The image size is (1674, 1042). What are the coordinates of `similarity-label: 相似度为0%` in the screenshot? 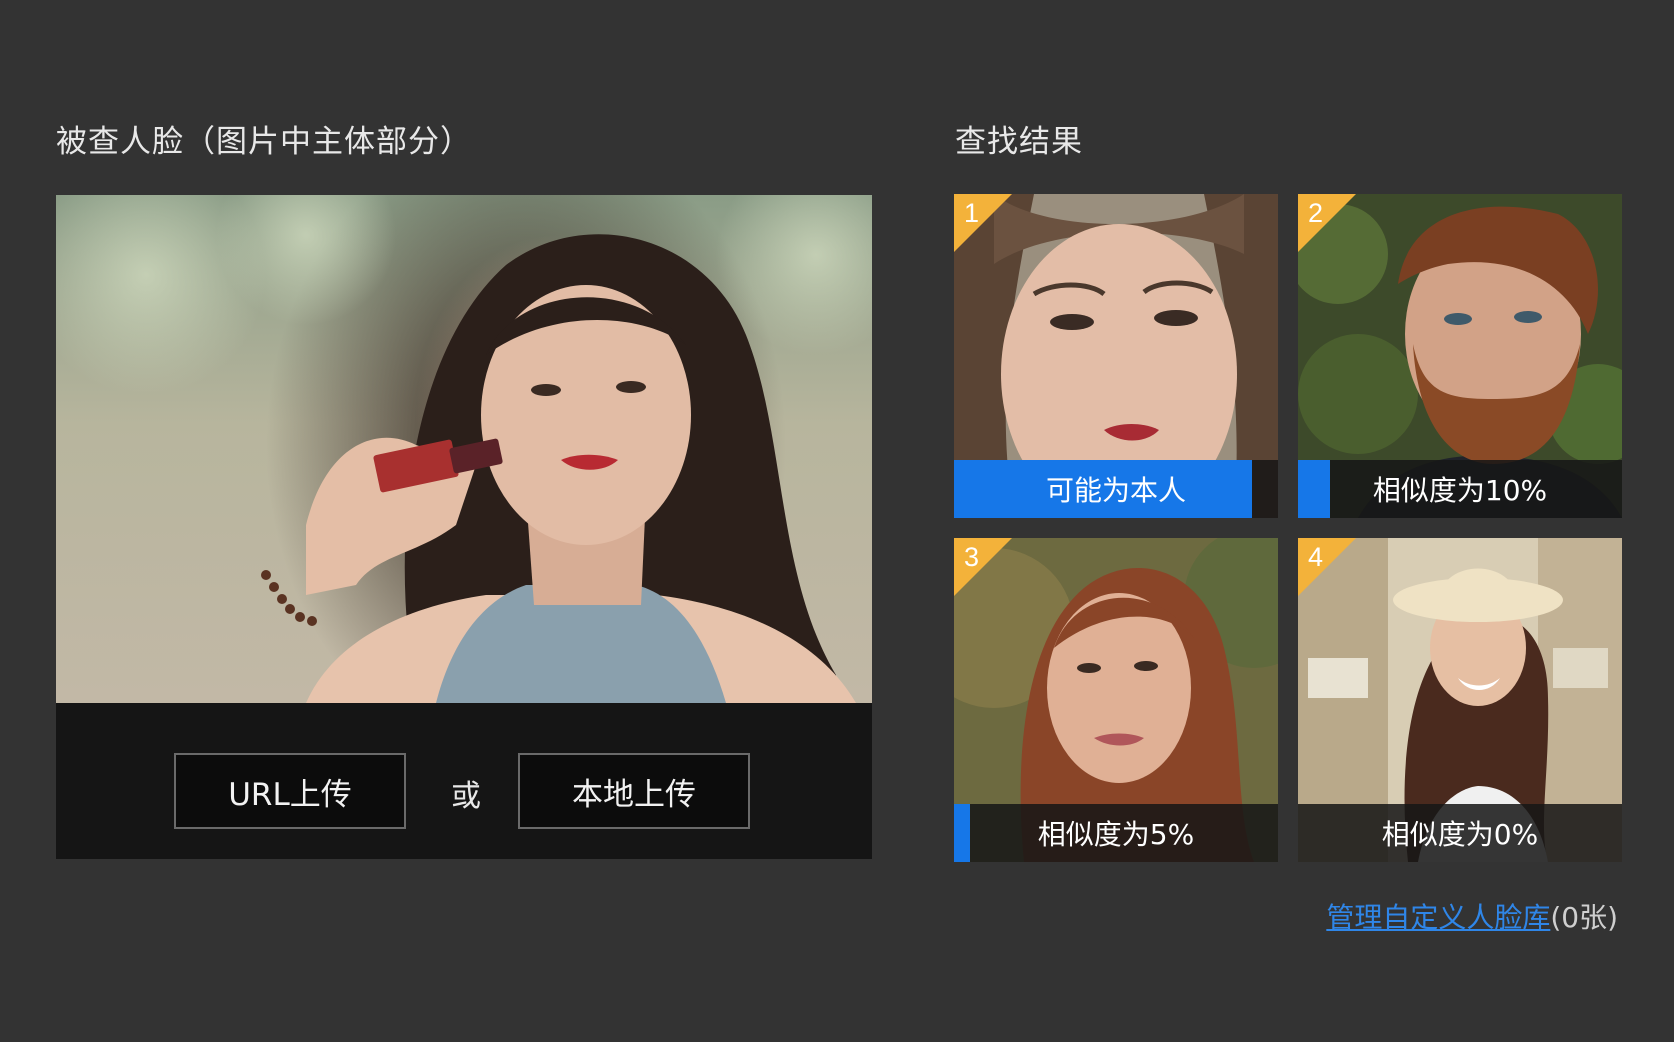 It's located at (1460, 834).